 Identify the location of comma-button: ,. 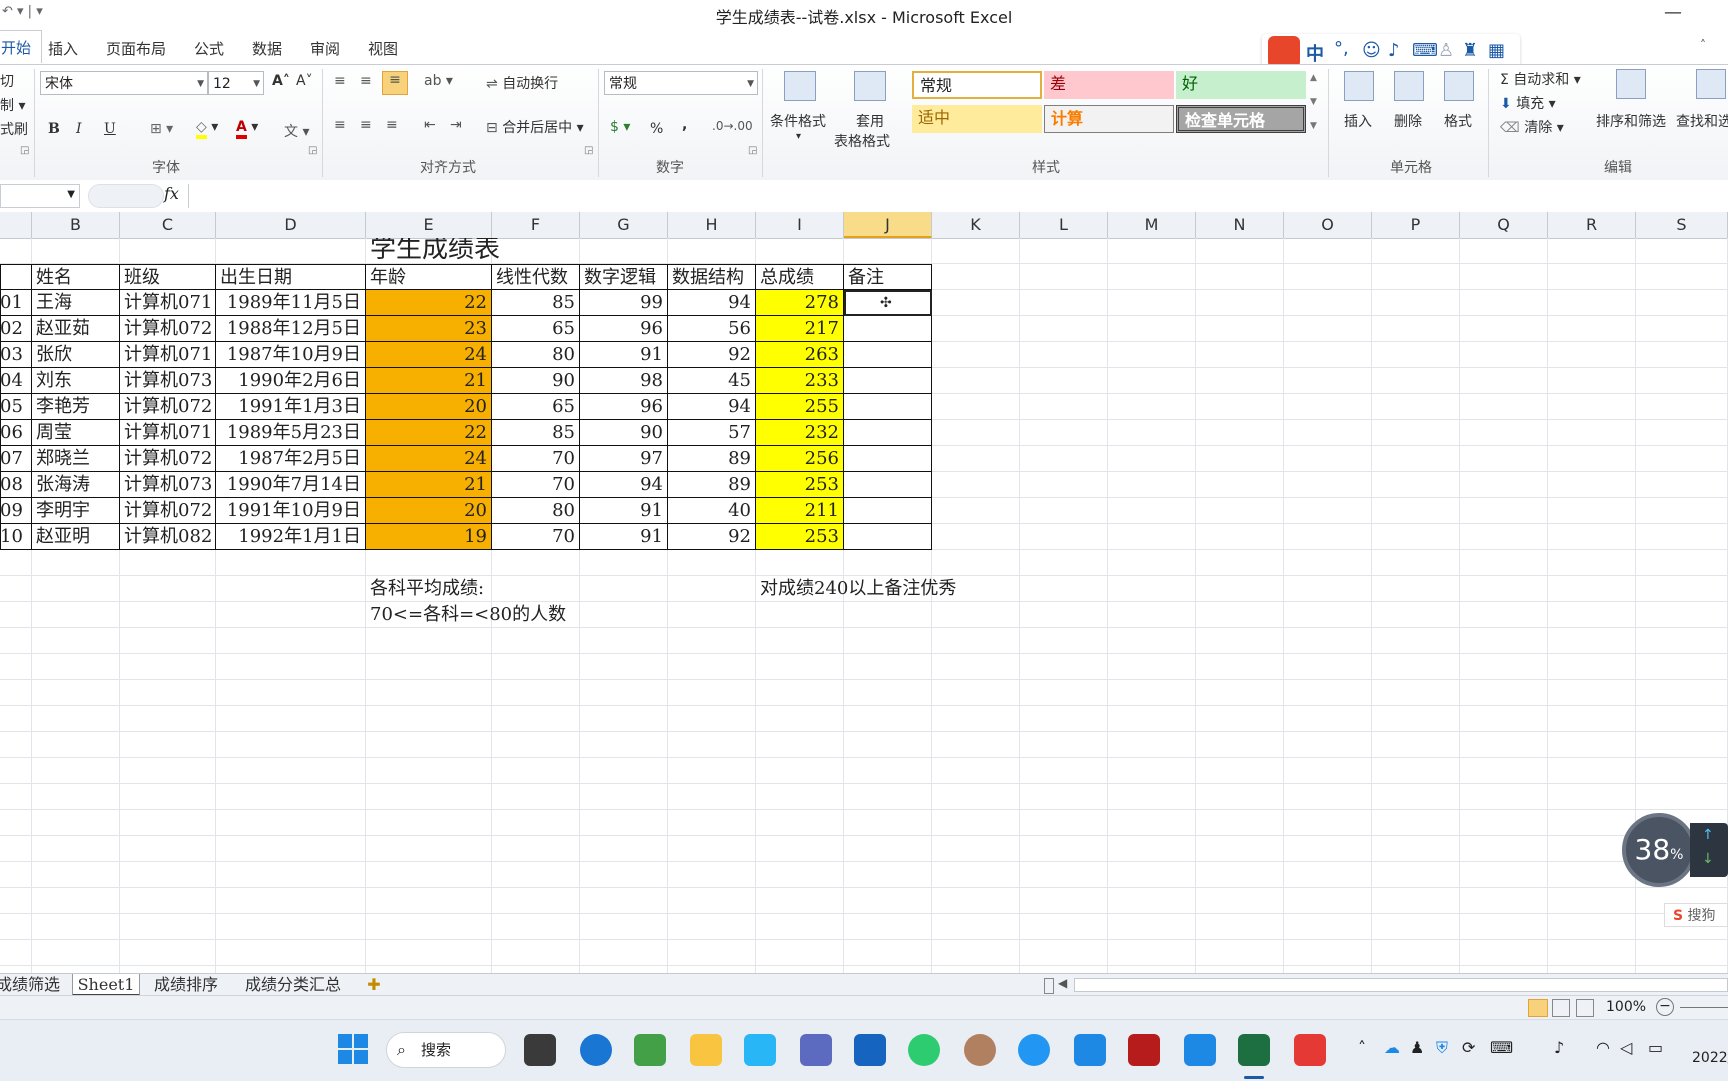
(684, 125).